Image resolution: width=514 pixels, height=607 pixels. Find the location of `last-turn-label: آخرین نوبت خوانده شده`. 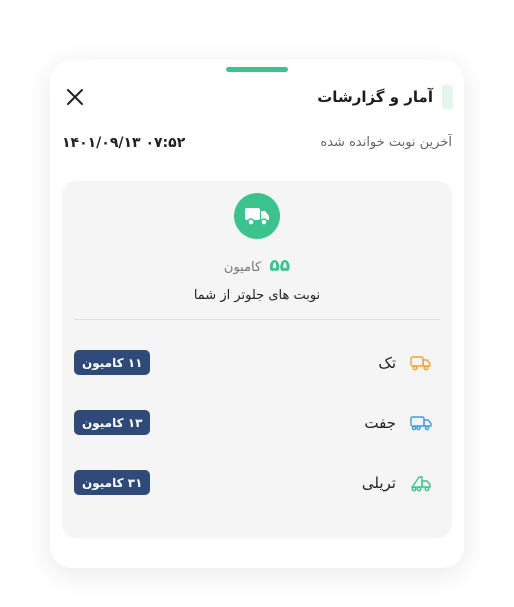

last-turn-label: آخرین نوبت خوانده شده is located at coordinates (386, 142).